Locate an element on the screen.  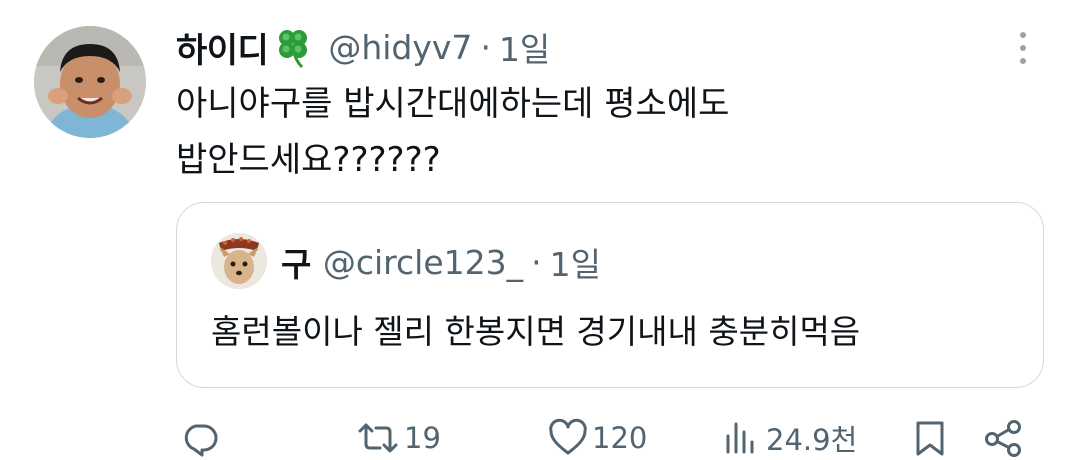
like-count: 120 is located at coordinates (620, 438).